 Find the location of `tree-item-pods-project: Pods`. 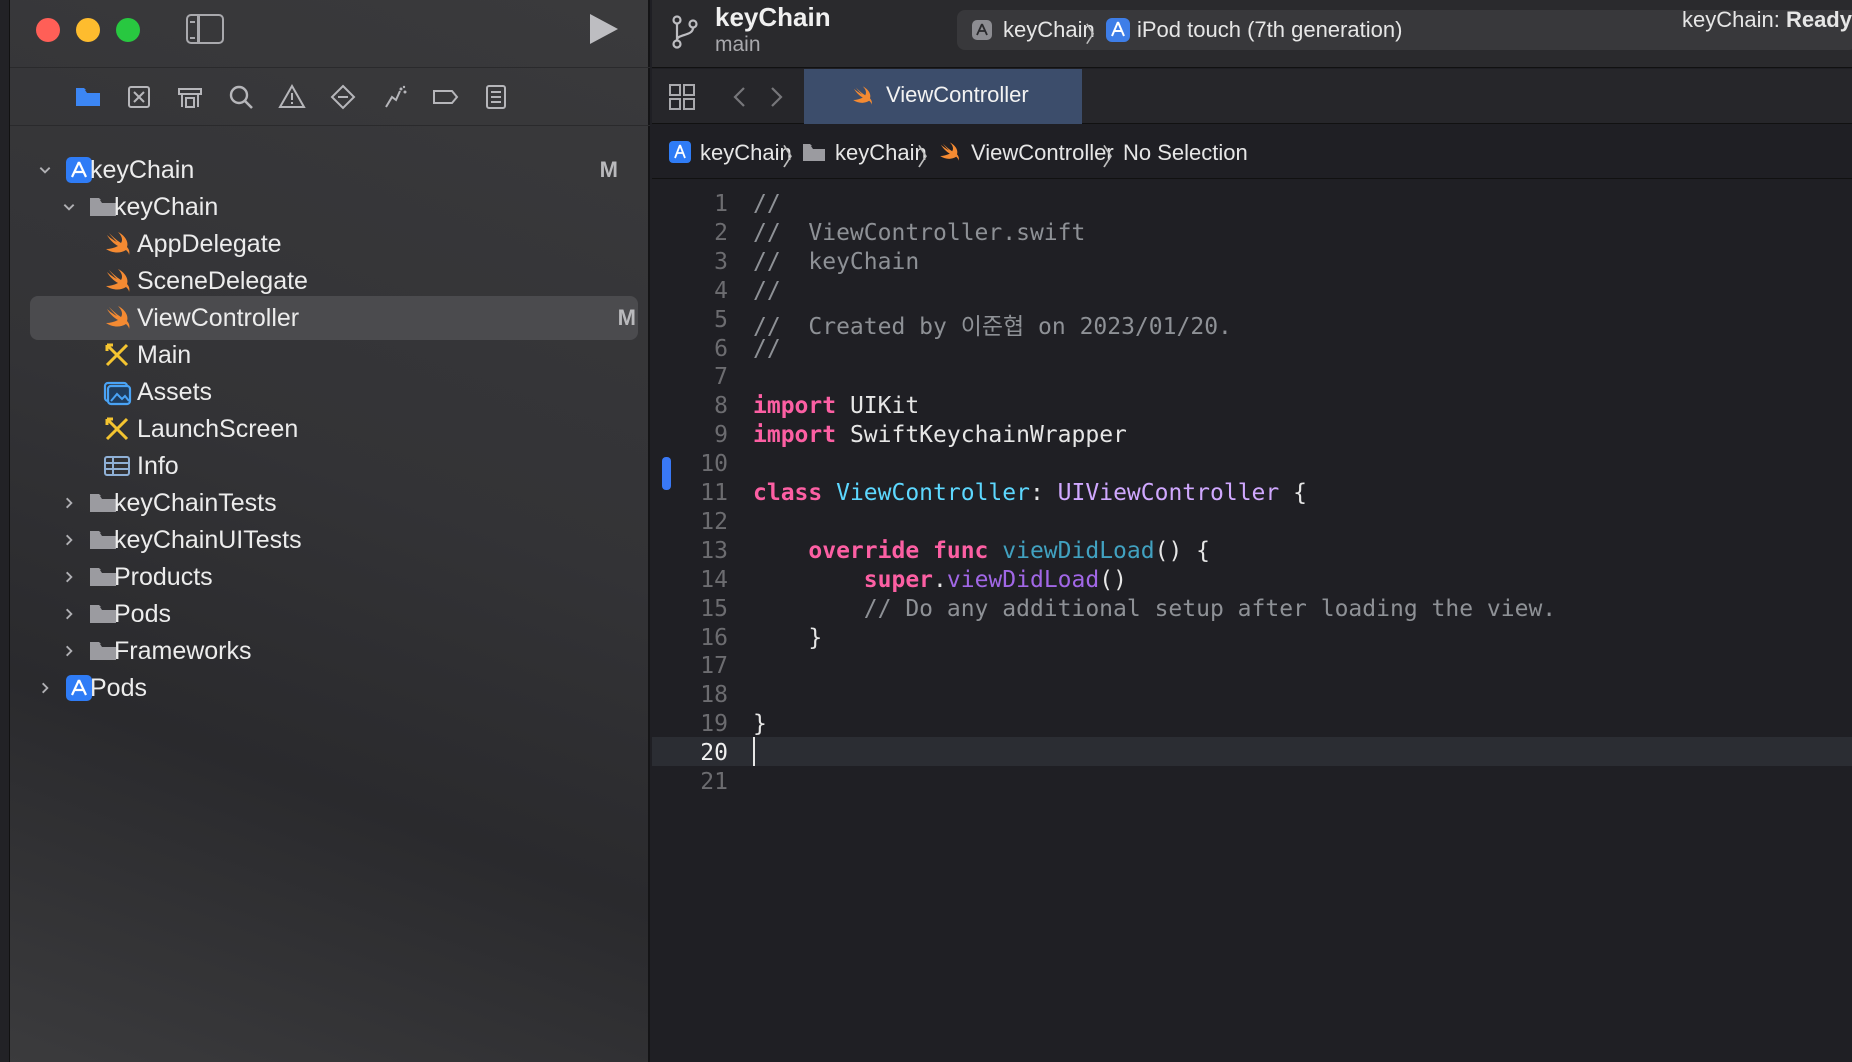

tree-item-pods-project: Pods is located at coordinates (325, 688).